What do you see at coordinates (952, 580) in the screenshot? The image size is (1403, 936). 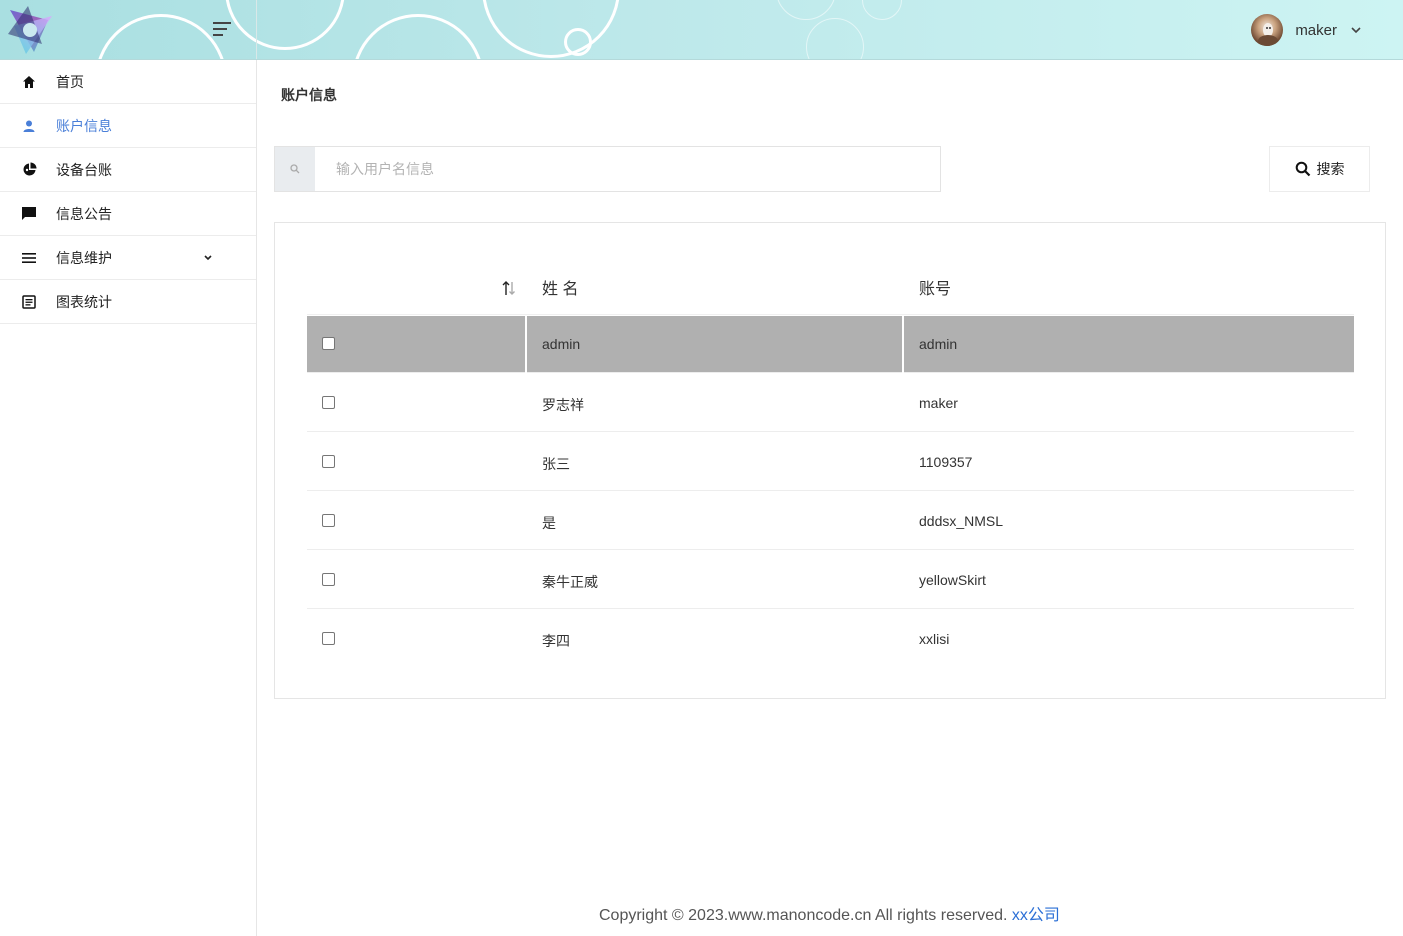 I see `cell-account: yellowSkirt` at bounding box center [952, 580].